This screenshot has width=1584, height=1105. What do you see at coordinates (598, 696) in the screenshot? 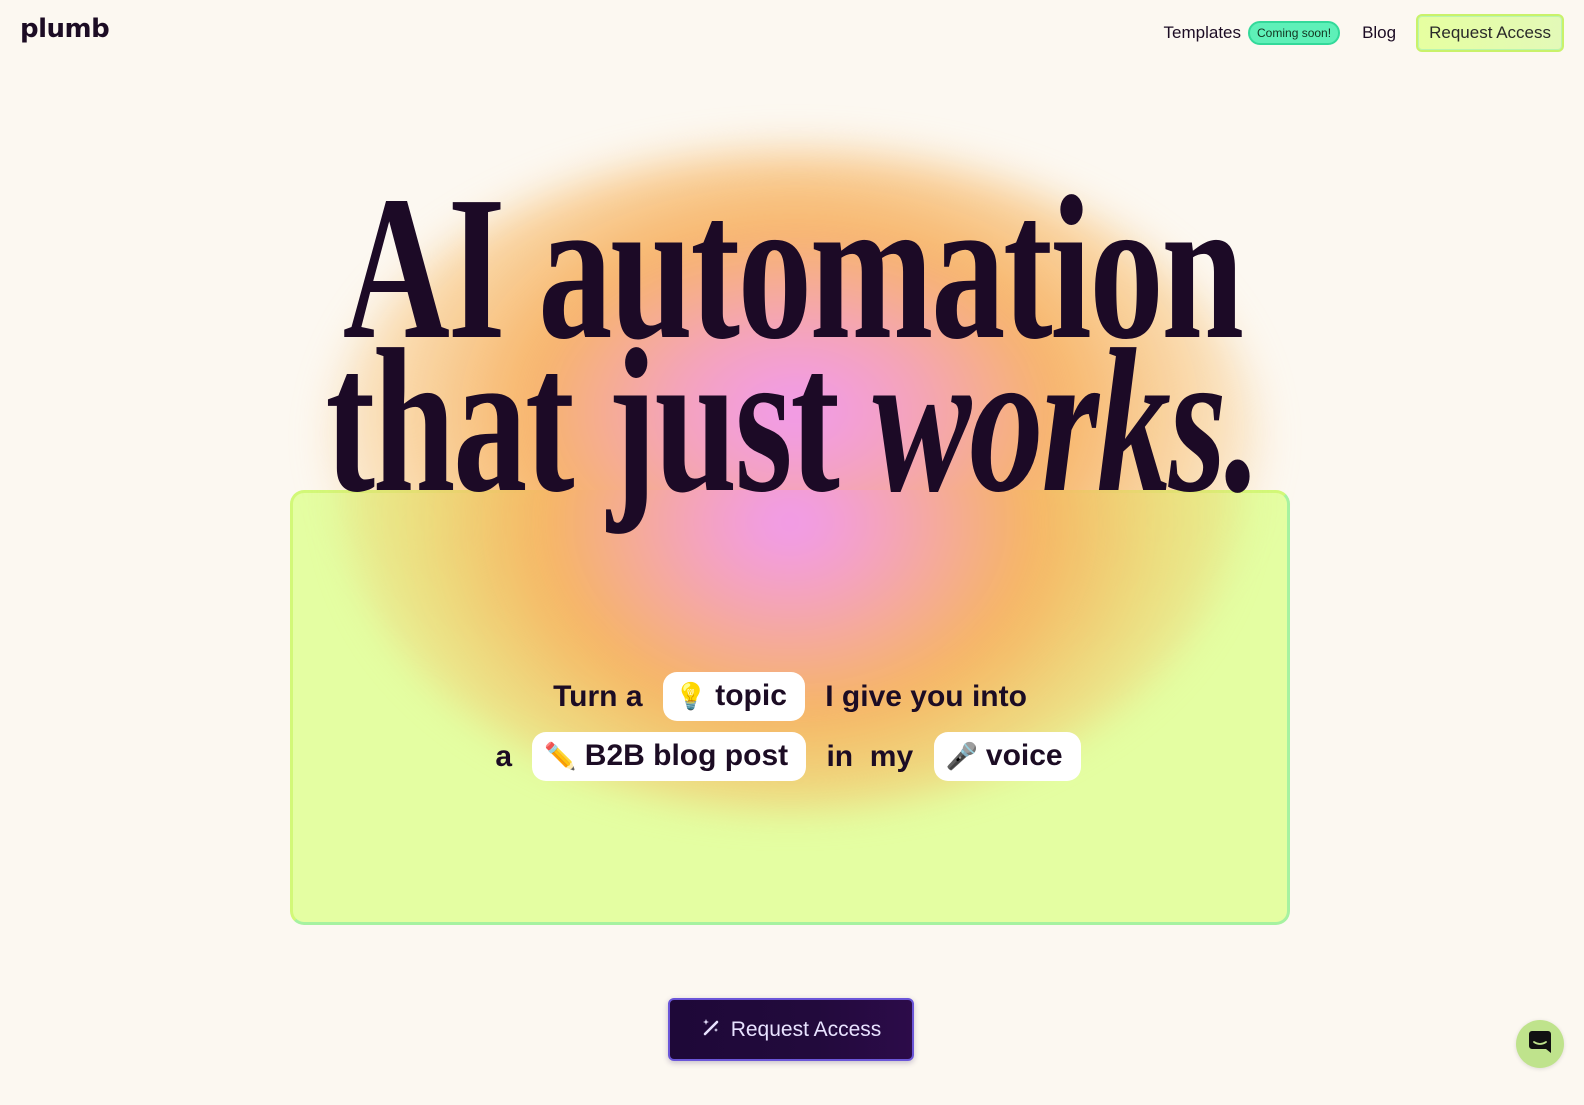
I see `prompt-text: Turn a` at bounding box center [598, 696].